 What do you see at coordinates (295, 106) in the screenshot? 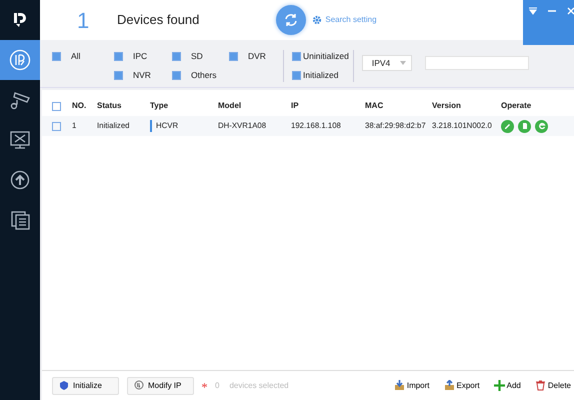
I see `column-header: IP` at bounding box center [295, 106].